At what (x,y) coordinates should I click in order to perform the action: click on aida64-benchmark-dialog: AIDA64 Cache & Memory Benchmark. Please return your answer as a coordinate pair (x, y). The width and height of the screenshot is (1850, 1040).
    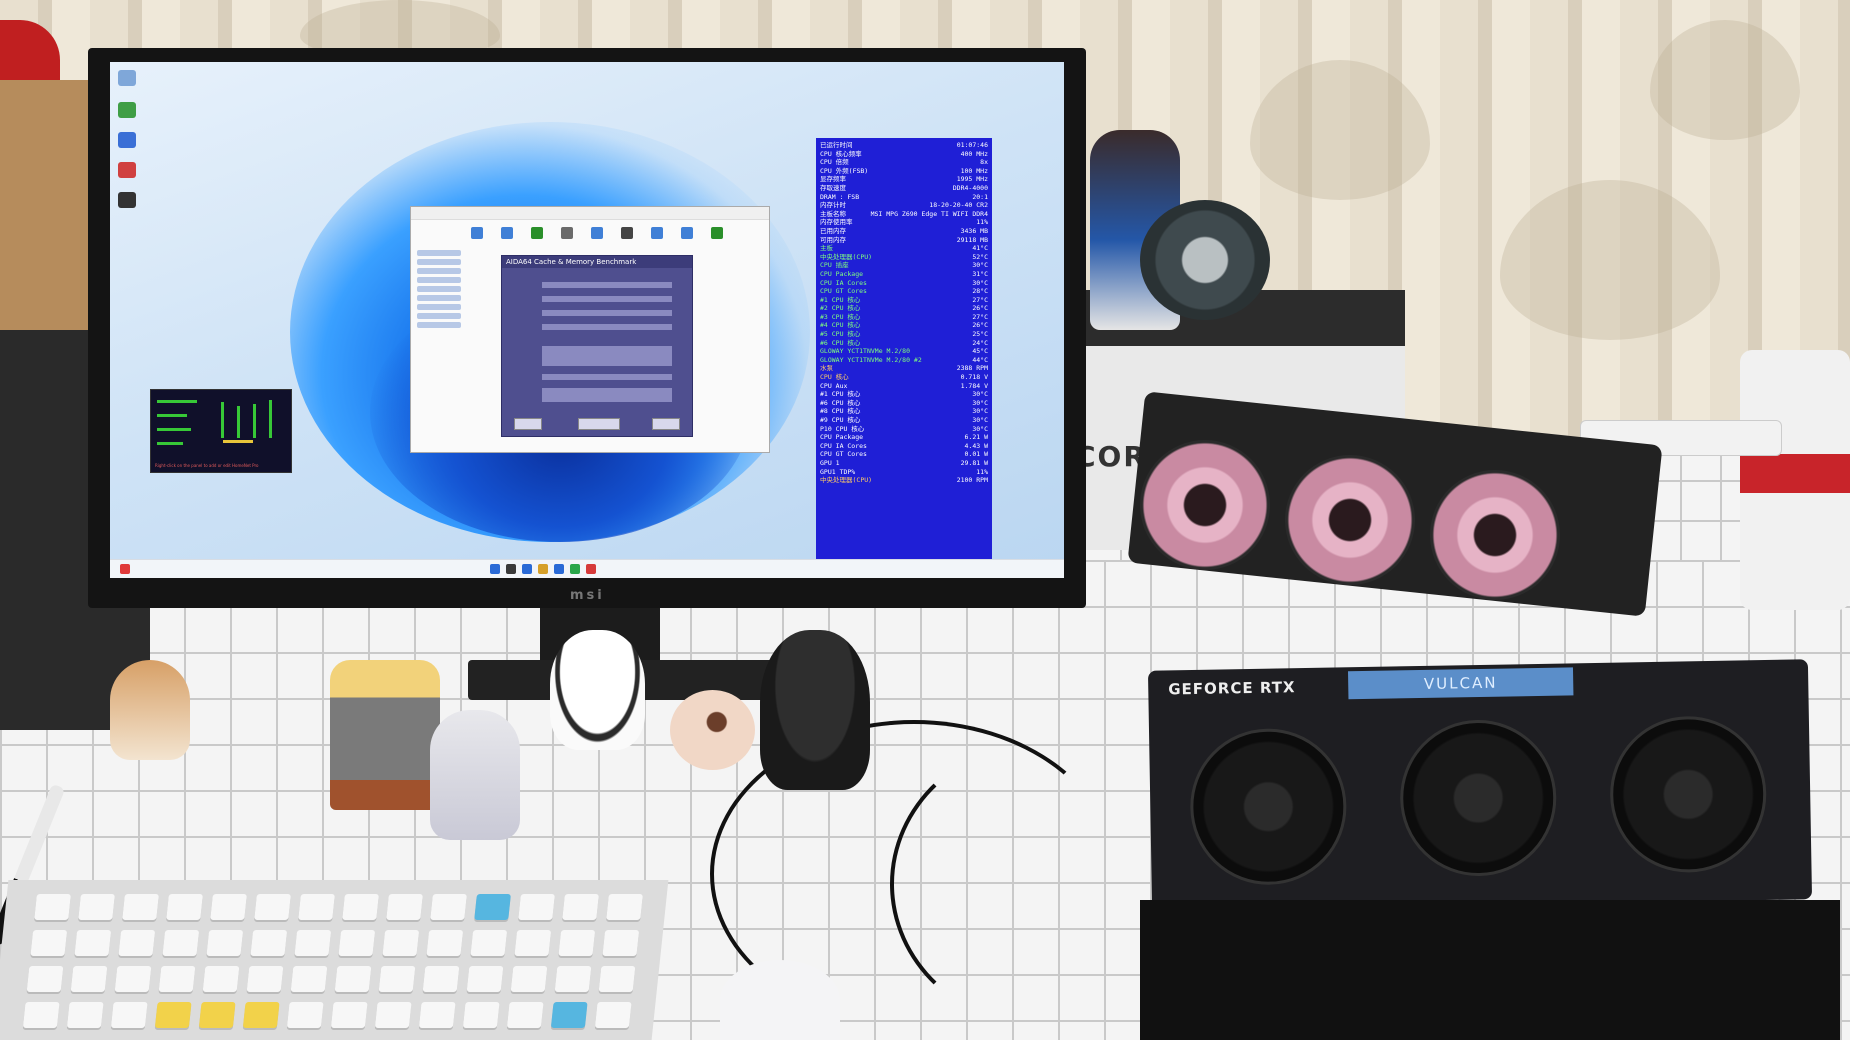
    Looking at the image, I should click on (597, 346).